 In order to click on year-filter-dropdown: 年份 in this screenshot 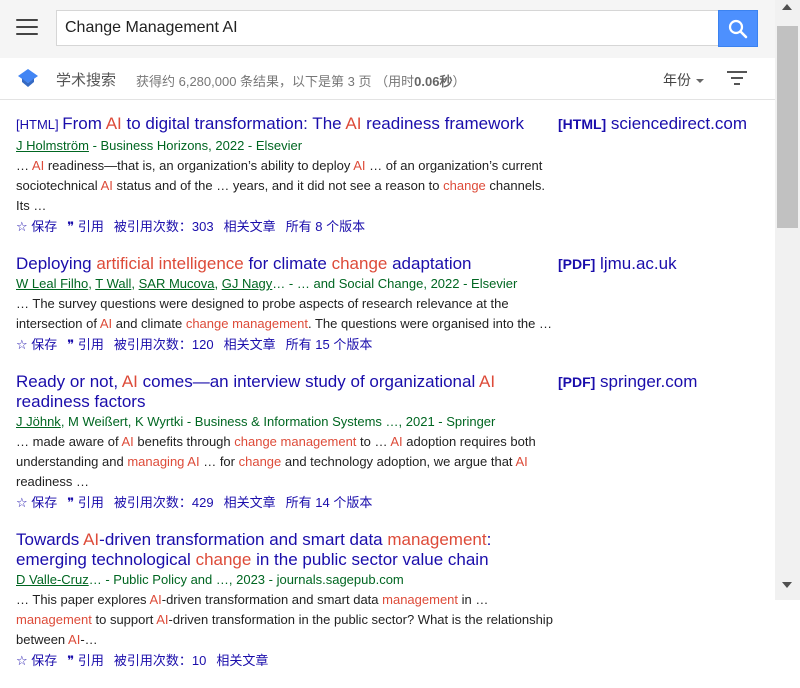, I will do `click(683, 80)`.